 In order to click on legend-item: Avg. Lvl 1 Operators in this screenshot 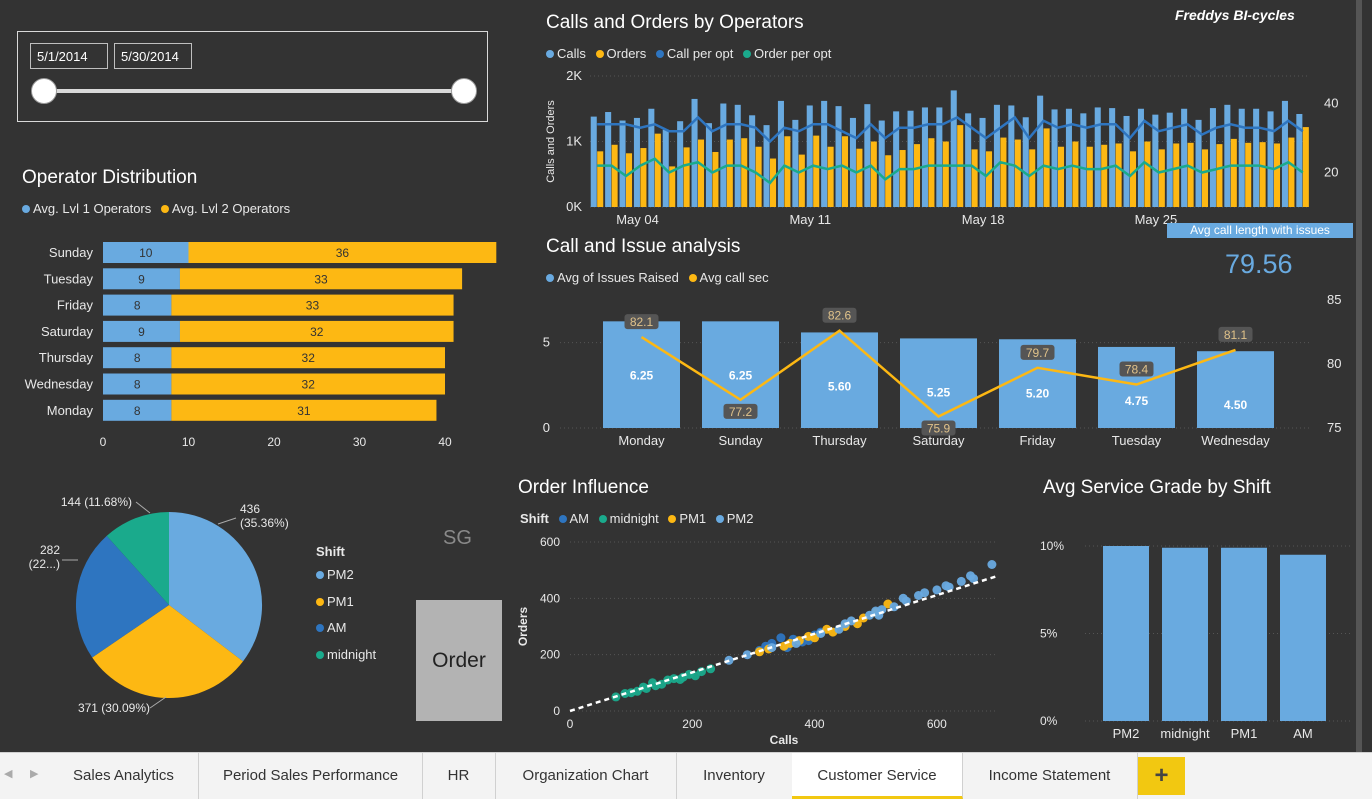, I will do `click(92, 208)`.